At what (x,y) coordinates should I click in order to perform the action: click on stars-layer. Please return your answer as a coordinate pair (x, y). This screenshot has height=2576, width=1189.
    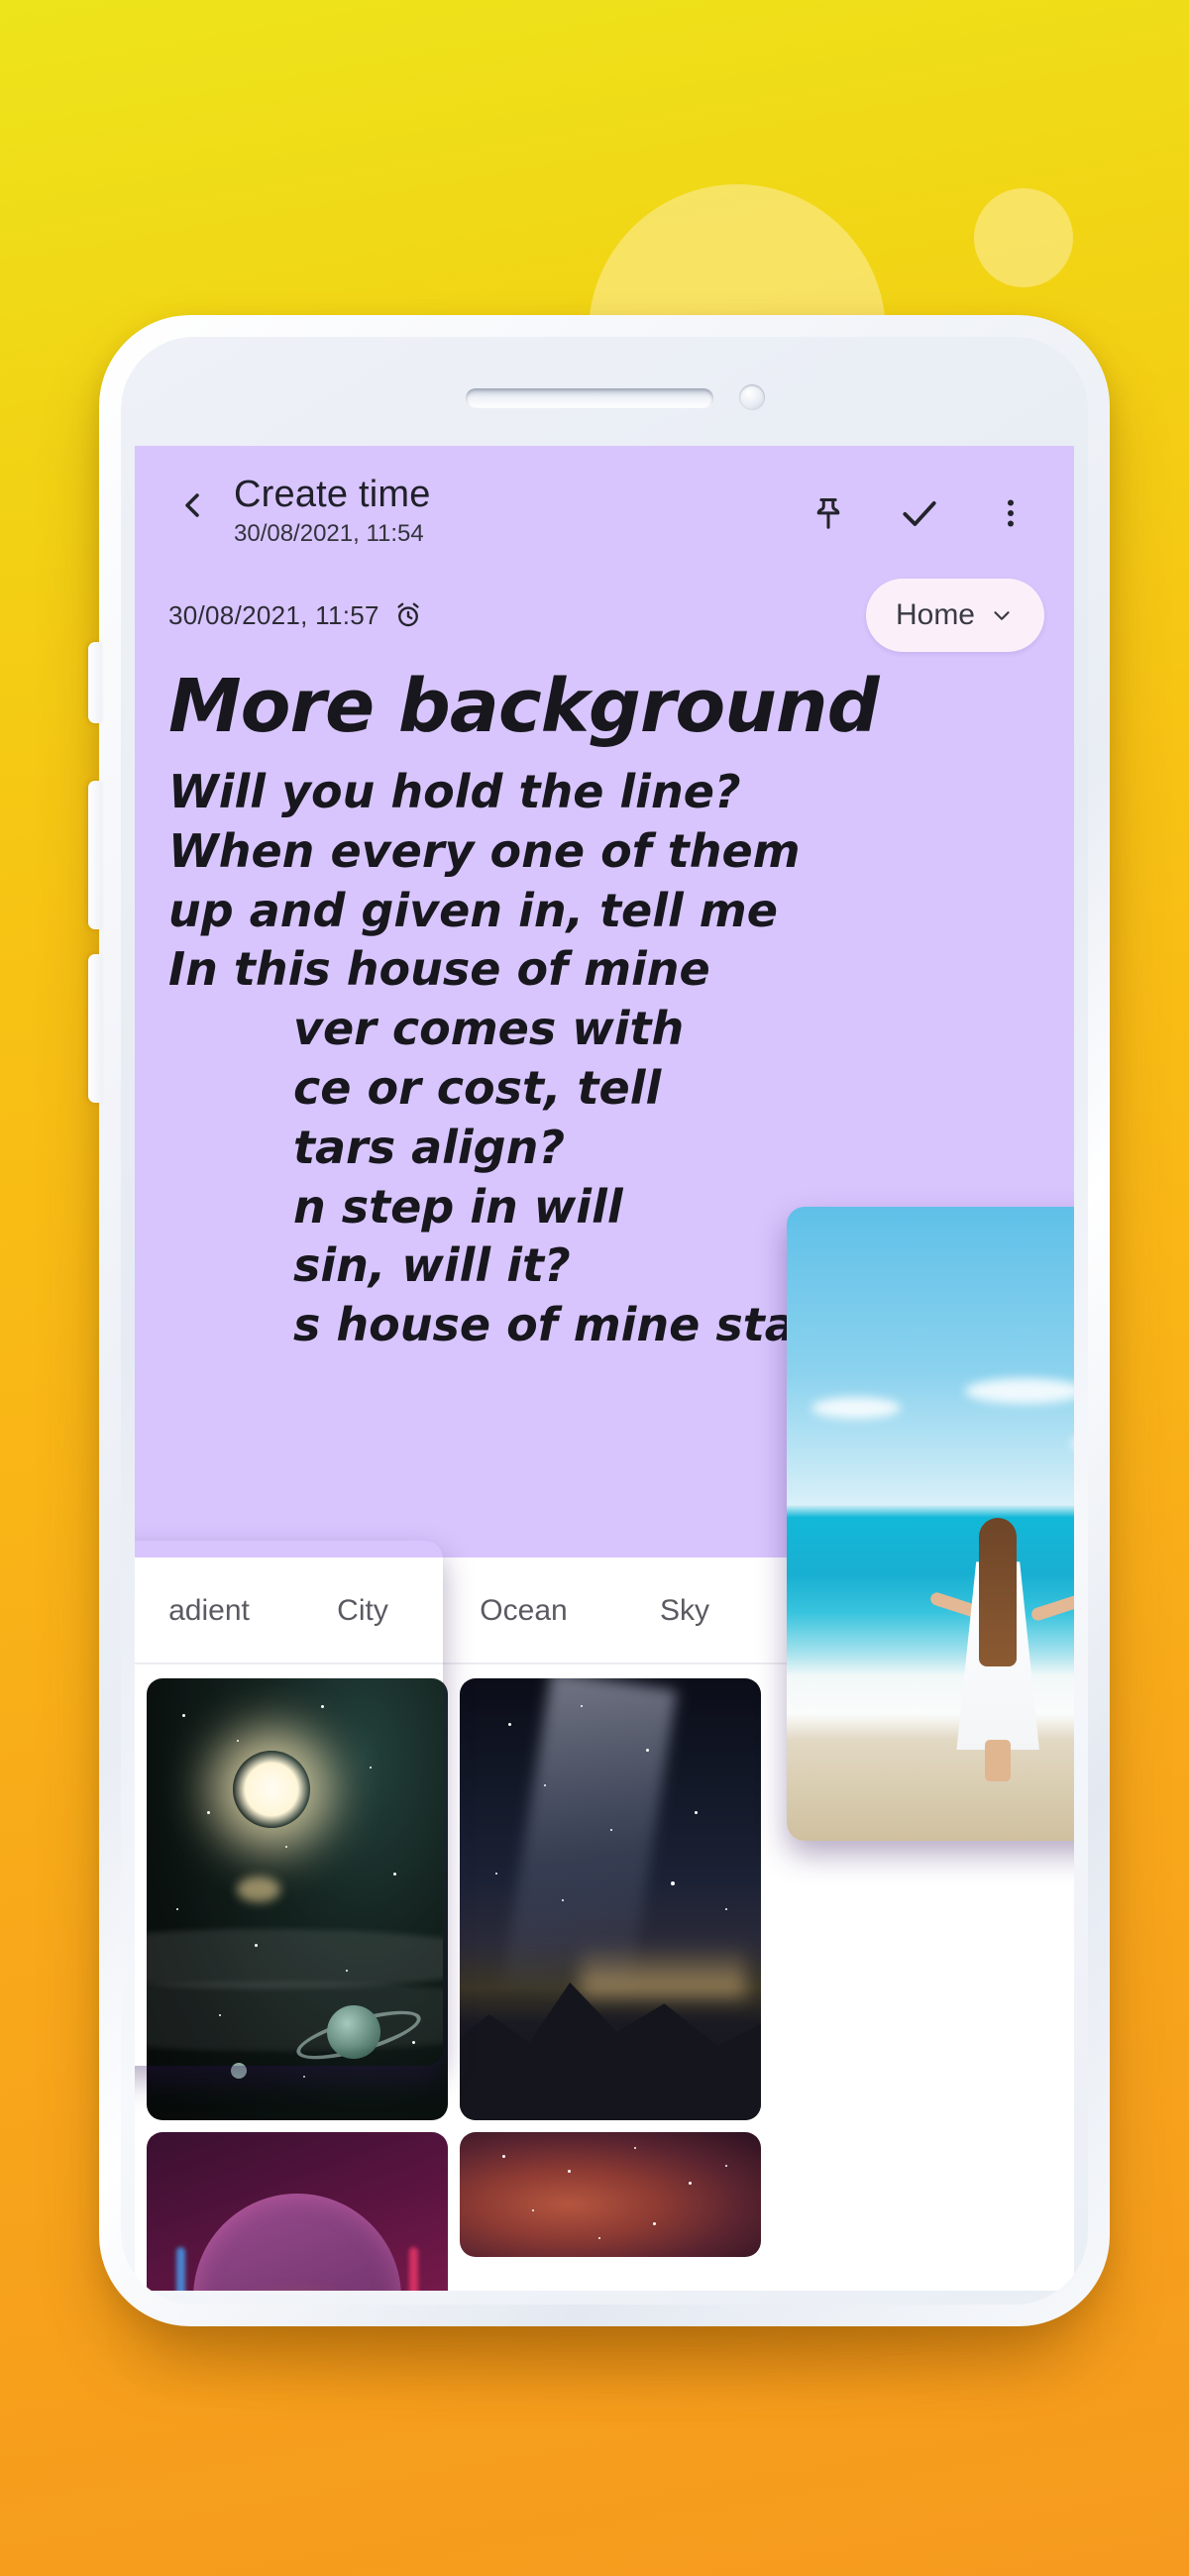
    Looking at the image, I should click on (611, 2194).